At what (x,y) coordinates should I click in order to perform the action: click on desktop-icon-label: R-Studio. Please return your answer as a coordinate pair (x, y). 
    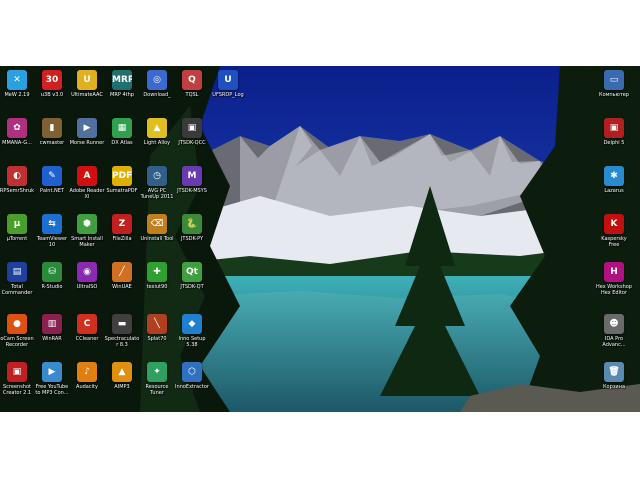
    Looking at the image, I should click on (52, 287).